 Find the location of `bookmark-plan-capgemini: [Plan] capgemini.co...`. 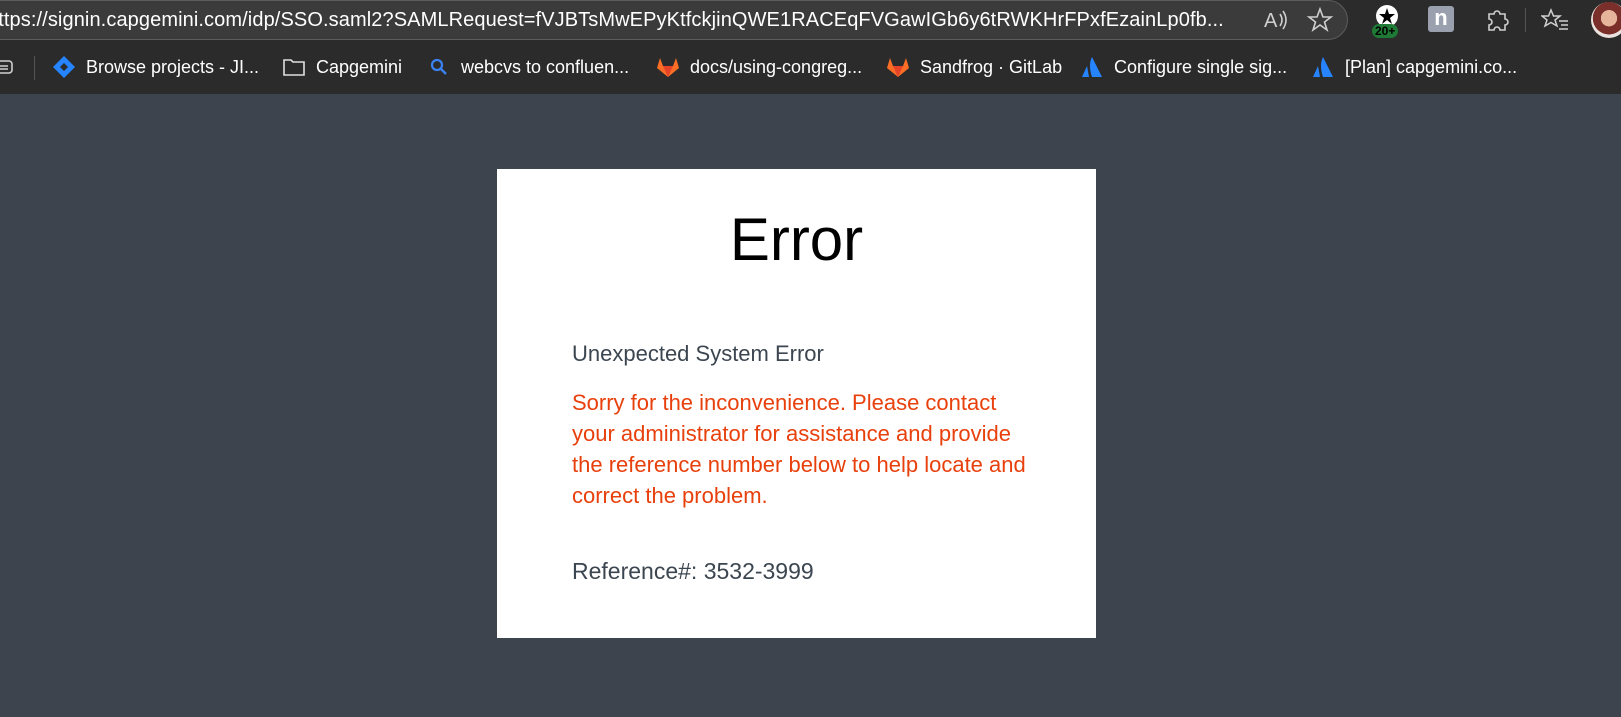

bookmark-plan-capgemini: [Plan] capgemini.co... is located at coordinates (1414, 67).